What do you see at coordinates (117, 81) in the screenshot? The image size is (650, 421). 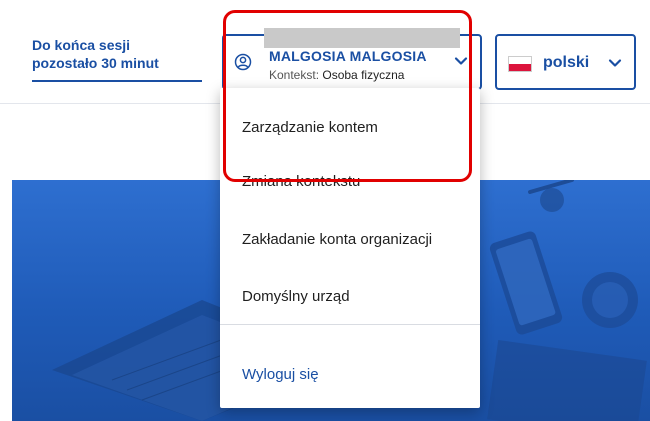 I see `session-underline` at bounding box center [117, 81].